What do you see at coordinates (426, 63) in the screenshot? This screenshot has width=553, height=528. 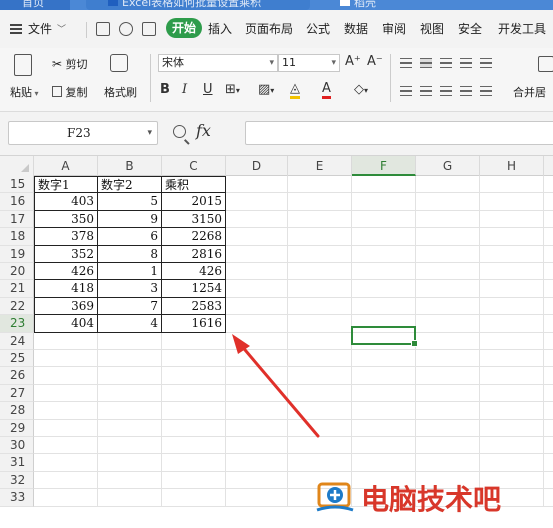 I see `align-middle-icon` at bounding box center [426, 63].